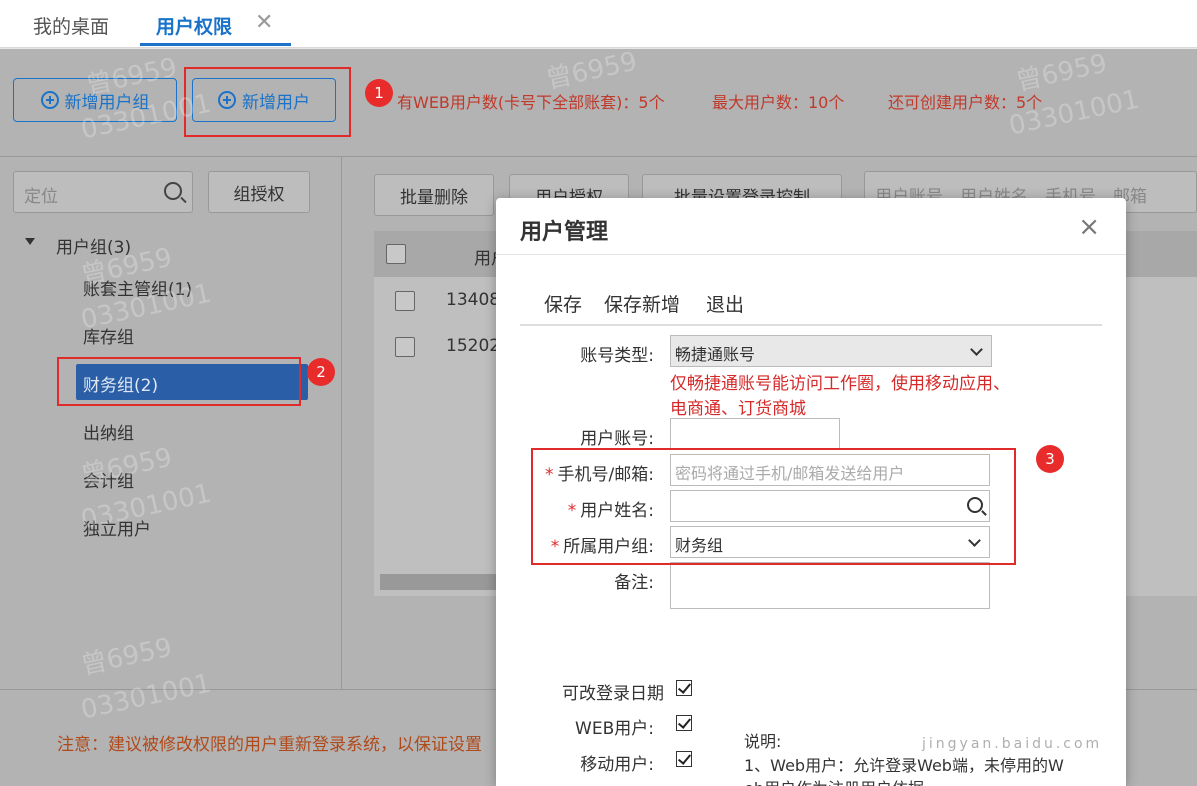 Image resolution: width=1197 pixels, height=786 pixels. Describe the element at coordinates (379, 93) in the screenshot. I see `step-badge-1: 1` at that location.